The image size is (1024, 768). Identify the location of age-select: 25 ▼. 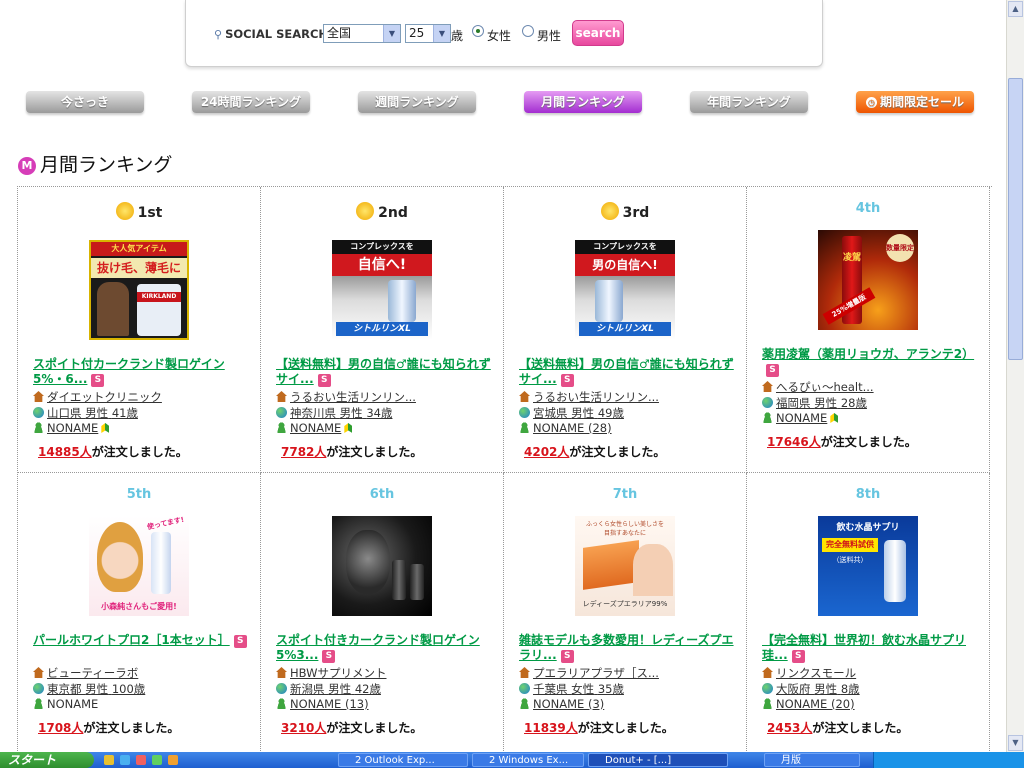
(428, 33).